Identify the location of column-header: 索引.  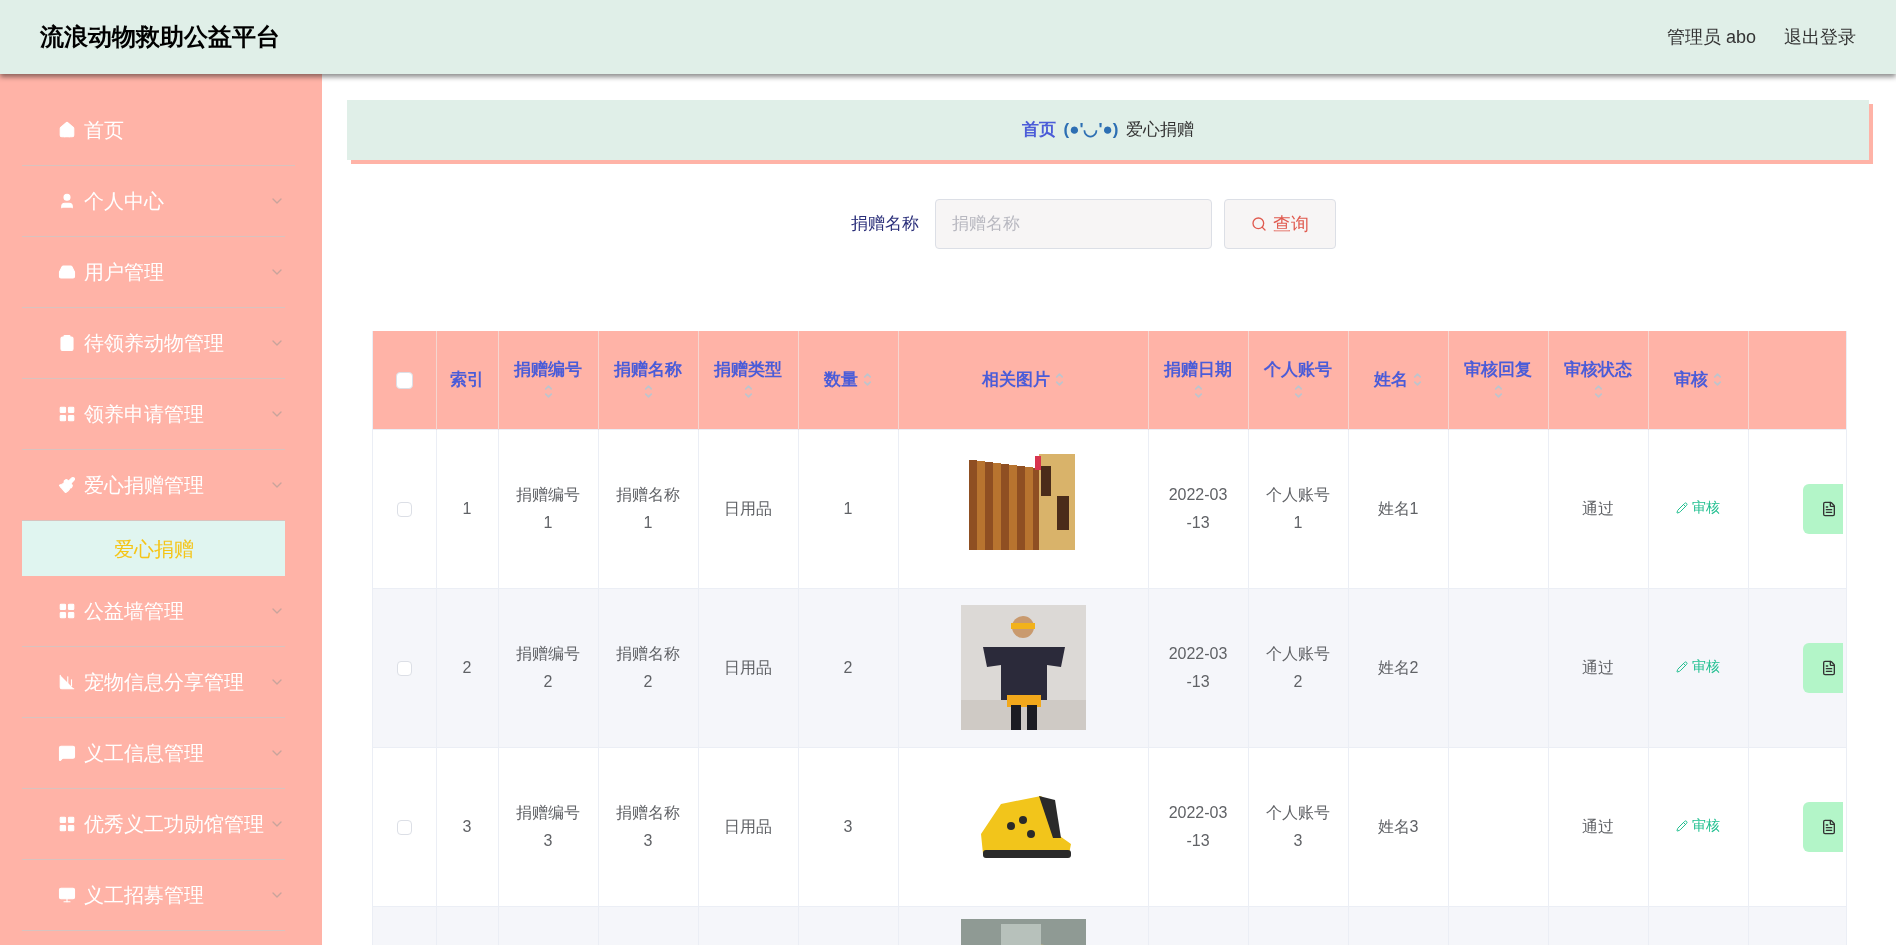
(467, 379).